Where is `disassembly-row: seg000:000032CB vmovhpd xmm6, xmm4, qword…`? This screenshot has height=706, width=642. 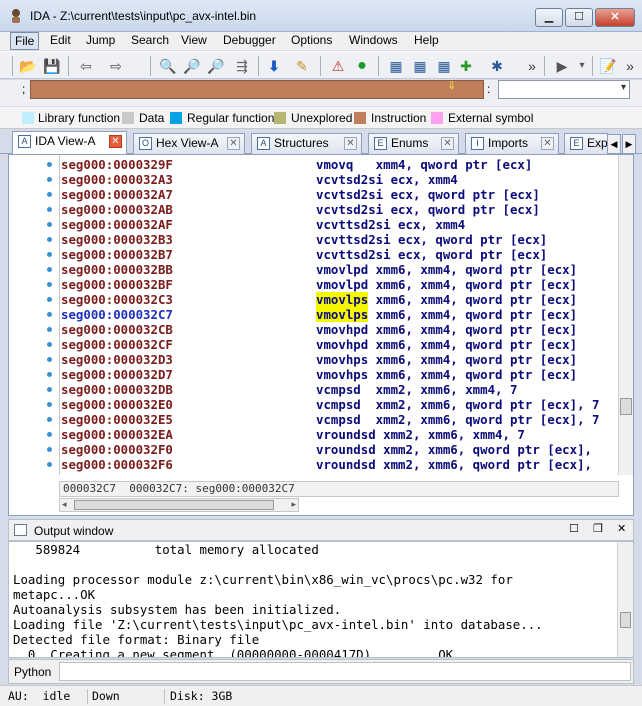
disassembly-row: seg000:000032CB vmovhpd xmm6, xmm4, qword… is located at coordinates (319, 329).